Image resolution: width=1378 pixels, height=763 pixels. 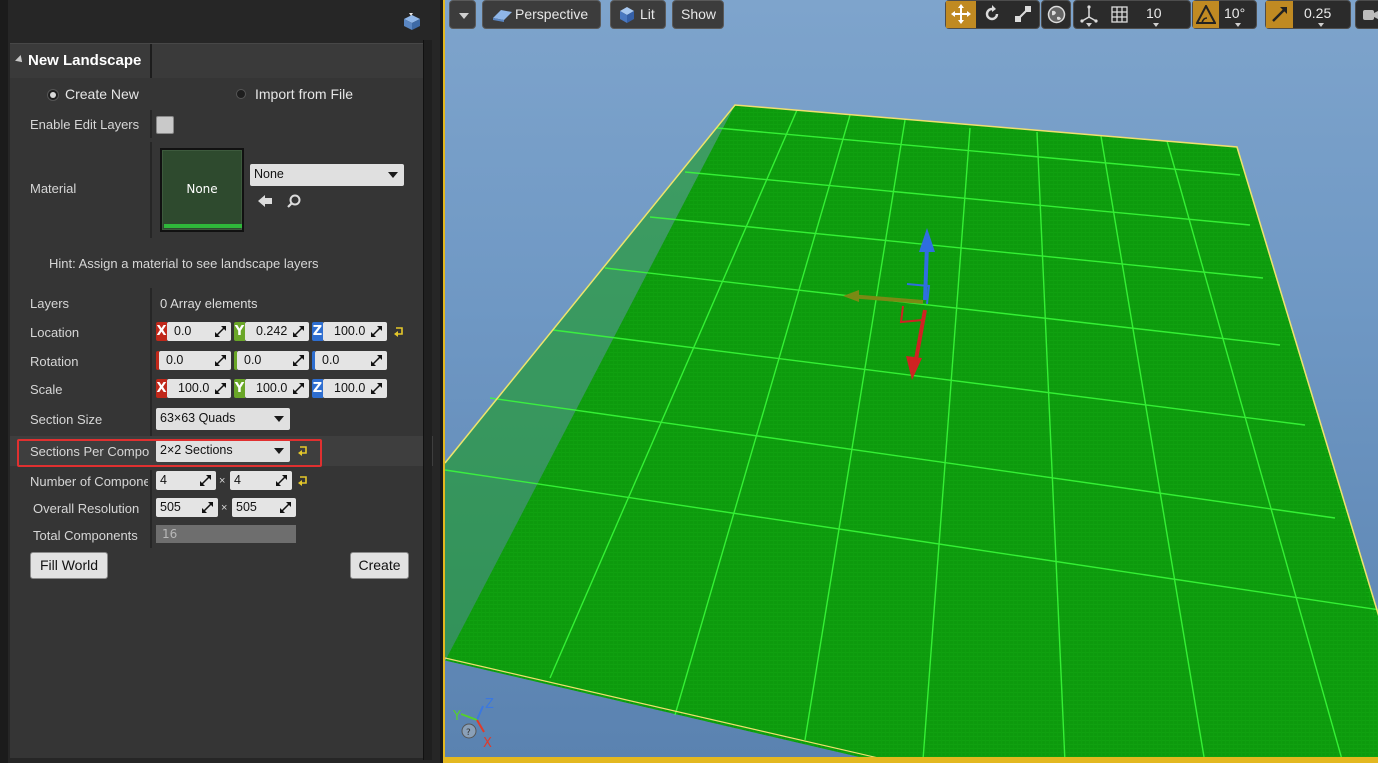 I want to click on axis-y-label: Y, so click(x=457, y=716).